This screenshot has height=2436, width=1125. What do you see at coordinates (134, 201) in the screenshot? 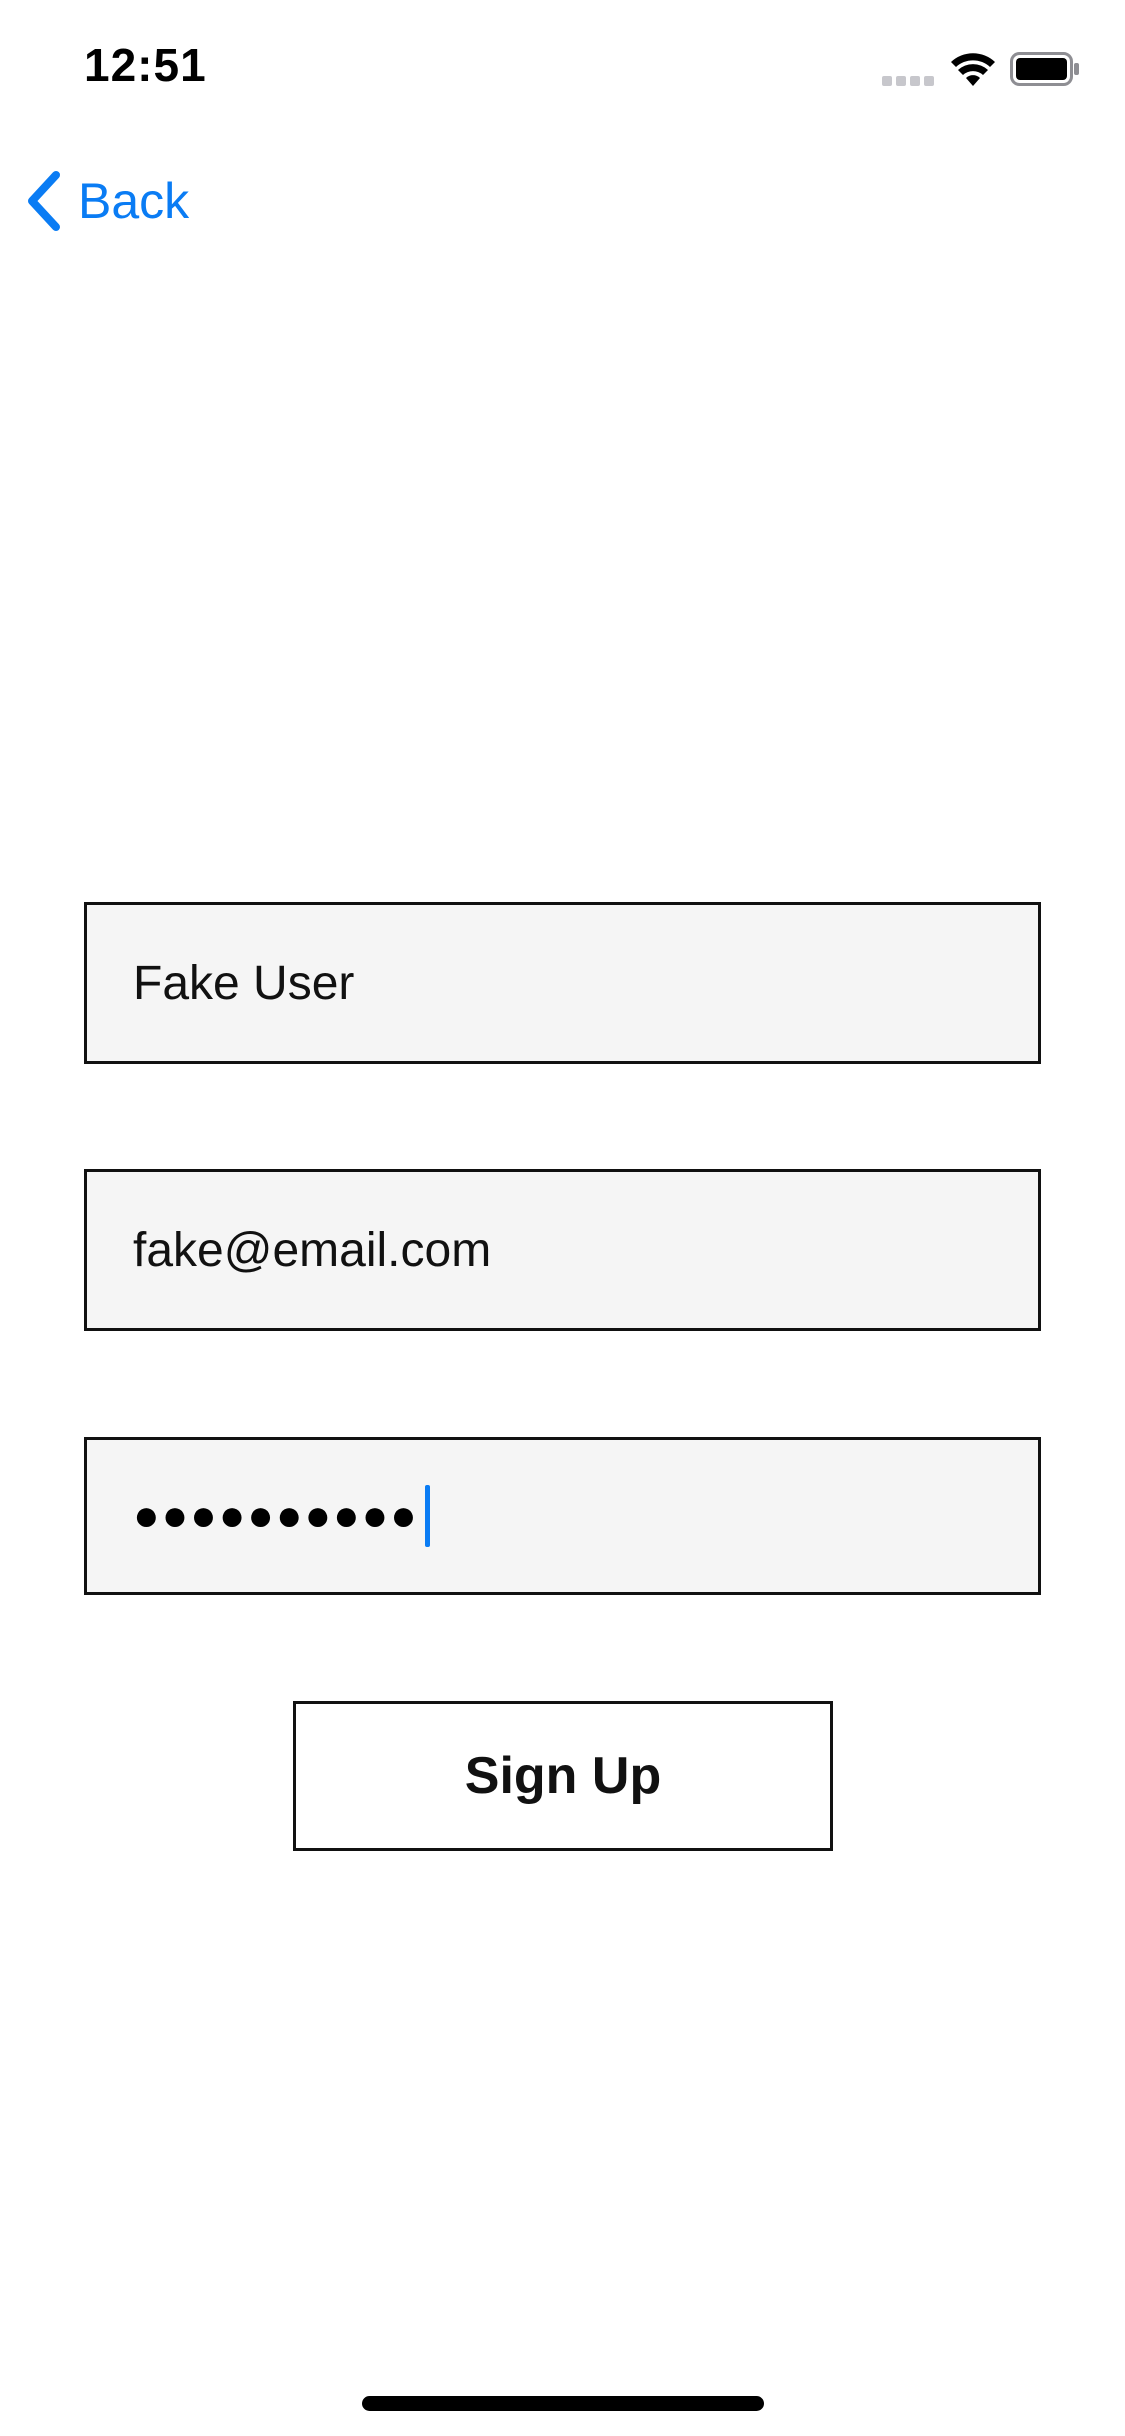
I see `back-label: Back` at bounding box center [134, 201].